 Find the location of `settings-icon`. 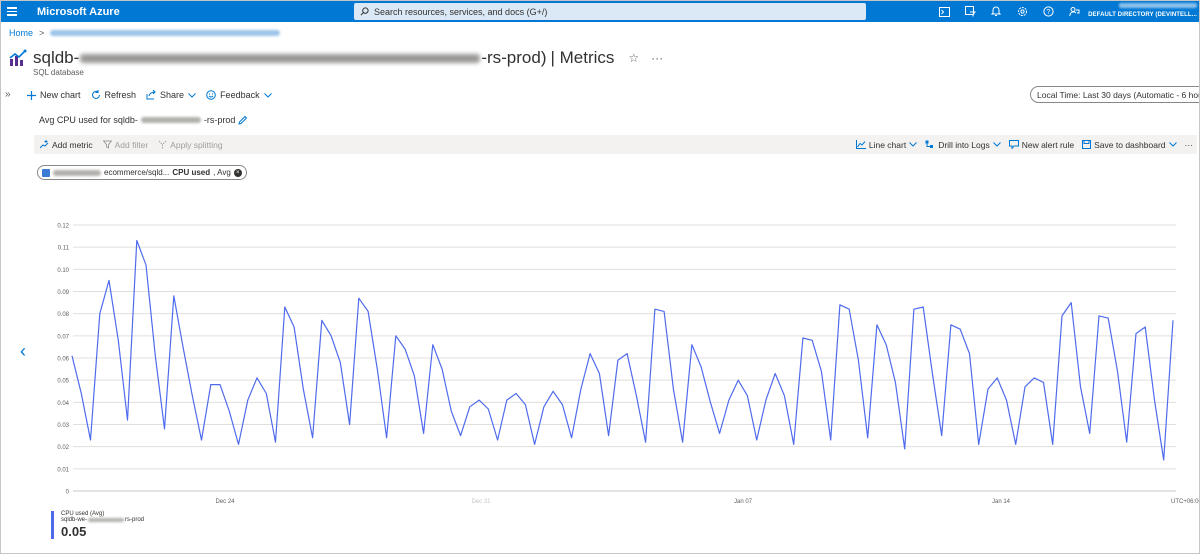

settings-icon is located at coordinates (1022, 11).